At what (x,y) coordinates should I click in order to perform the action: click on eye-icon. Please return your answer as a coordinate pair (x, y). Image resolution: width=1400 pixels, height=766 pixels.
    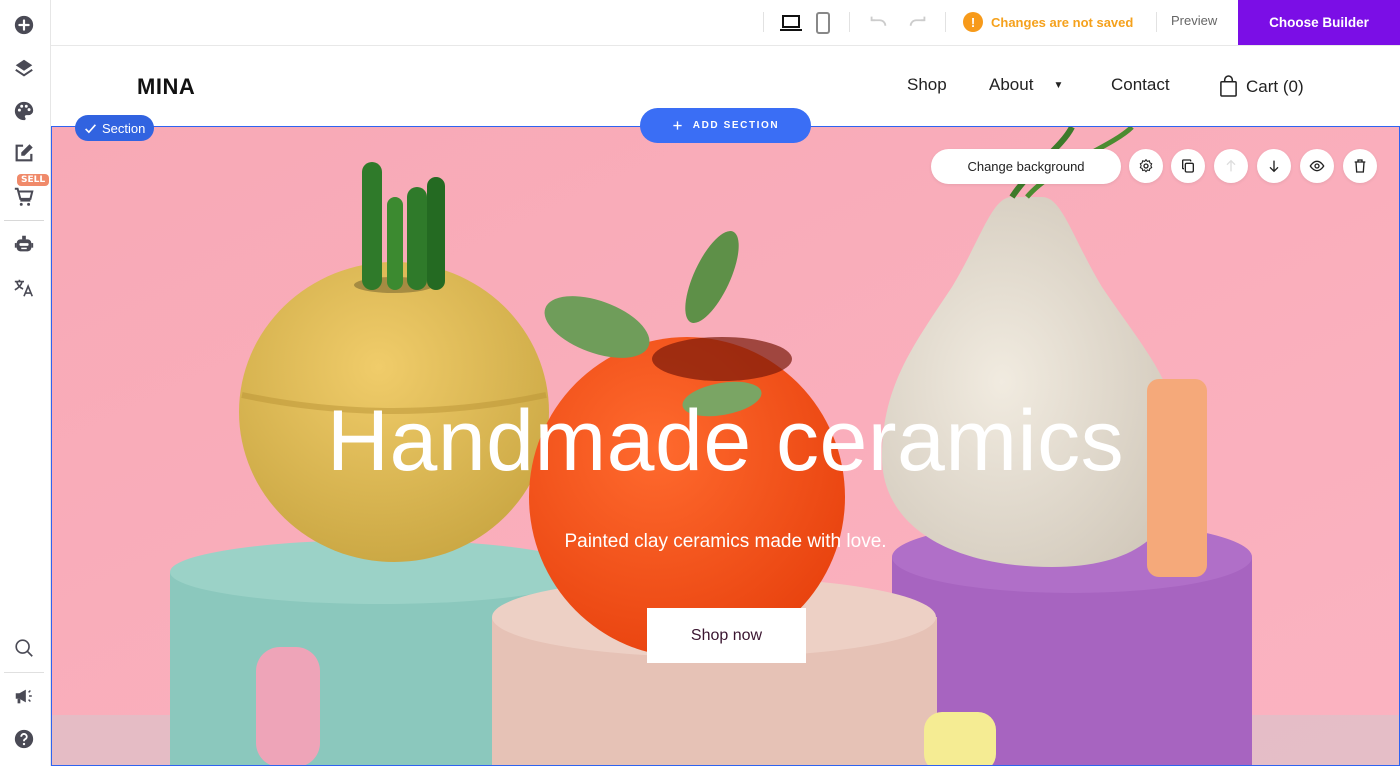
    Looking at the image, I should click on (1317, 166).